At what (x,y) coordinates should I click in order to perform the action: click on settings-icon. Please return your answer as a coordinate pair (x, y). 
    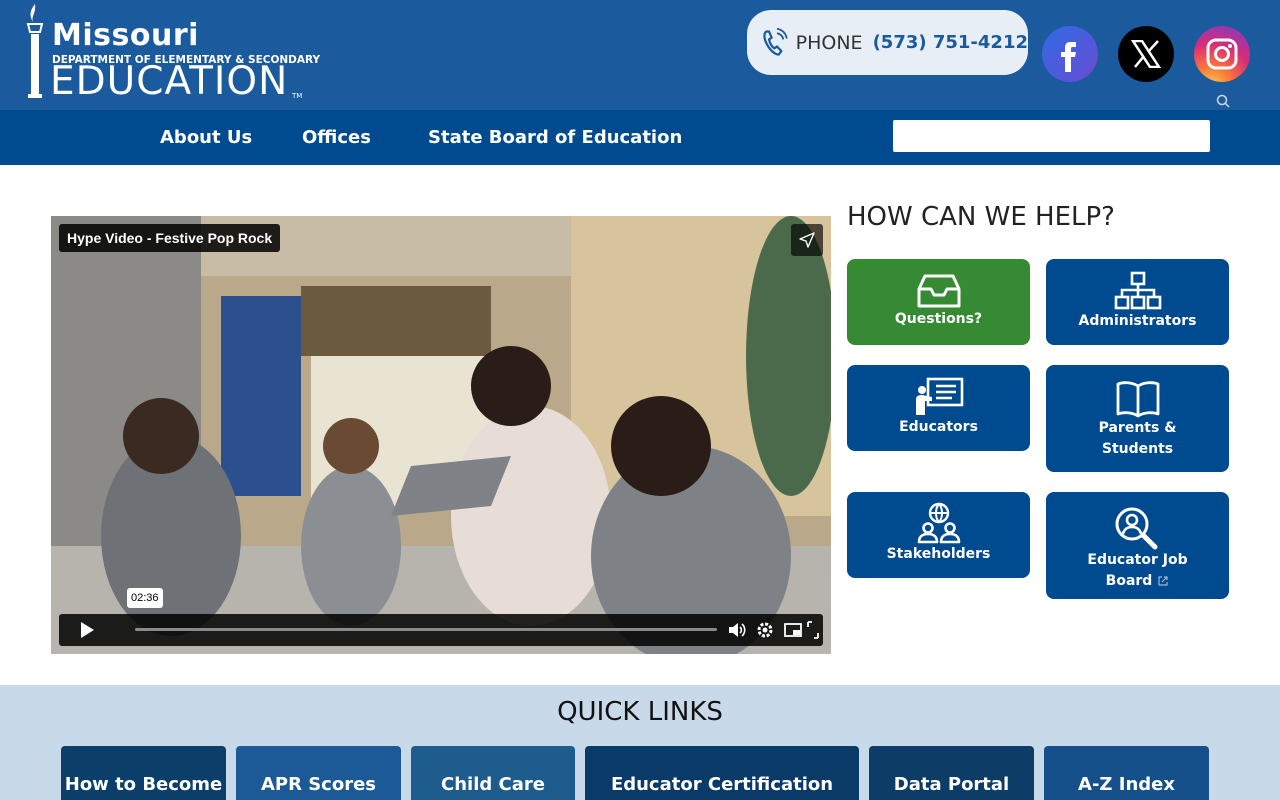
    Looking at the image, I should click on (765, 630).